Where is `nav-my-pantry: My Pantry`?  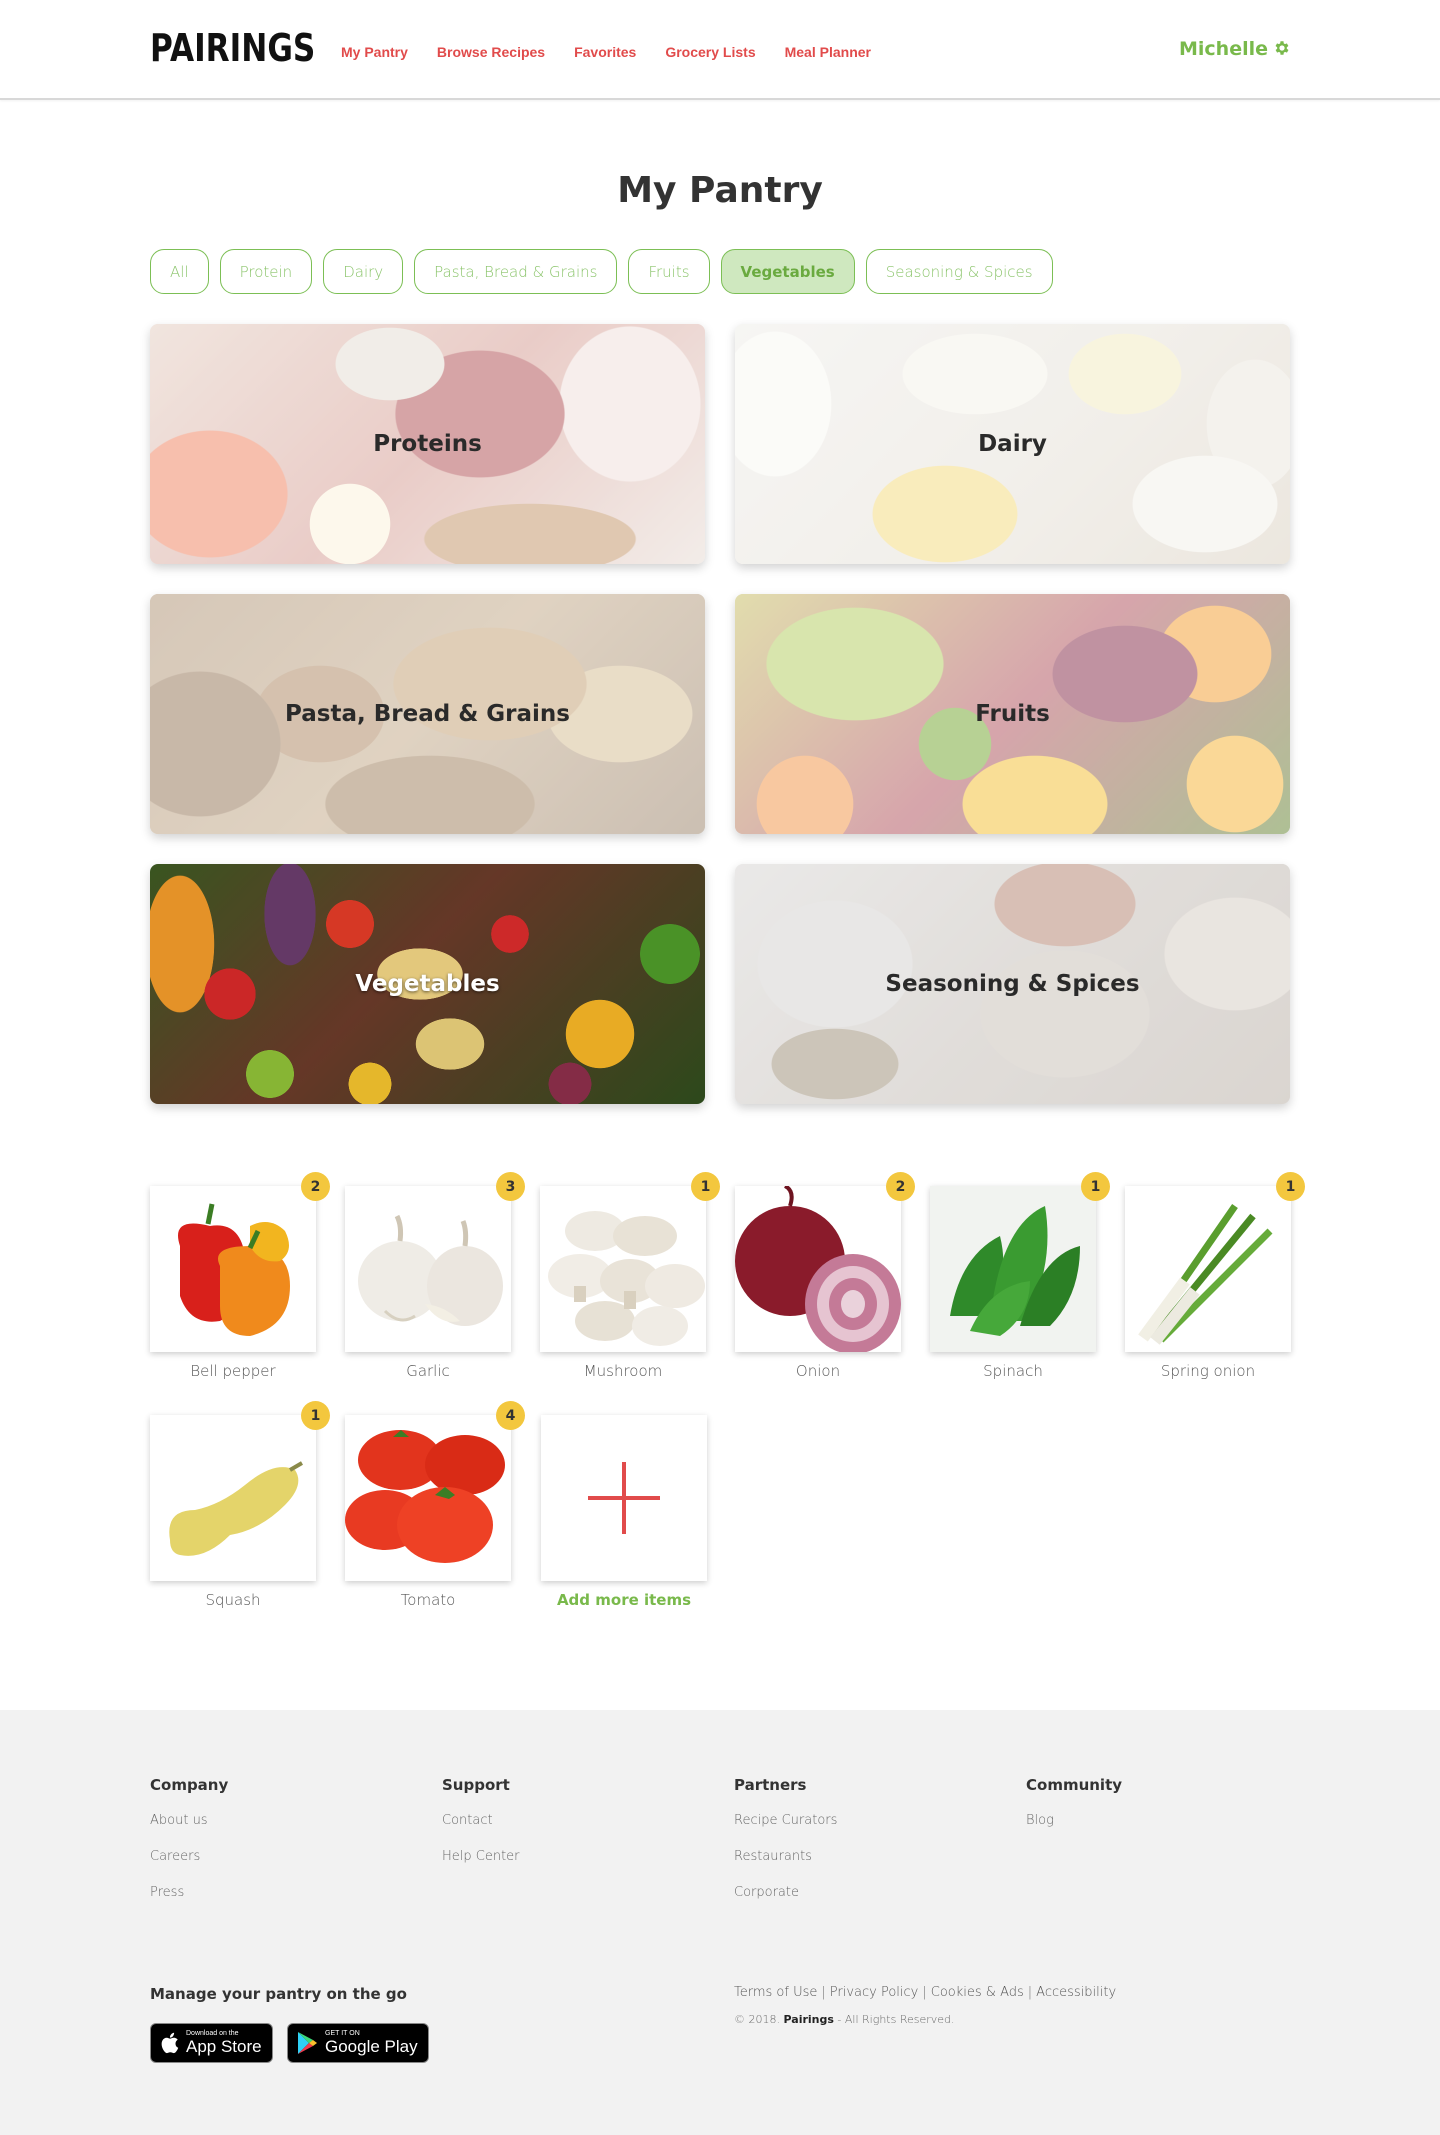 nav-my-pantry: My Pantry is located at coordinates (374, 52).